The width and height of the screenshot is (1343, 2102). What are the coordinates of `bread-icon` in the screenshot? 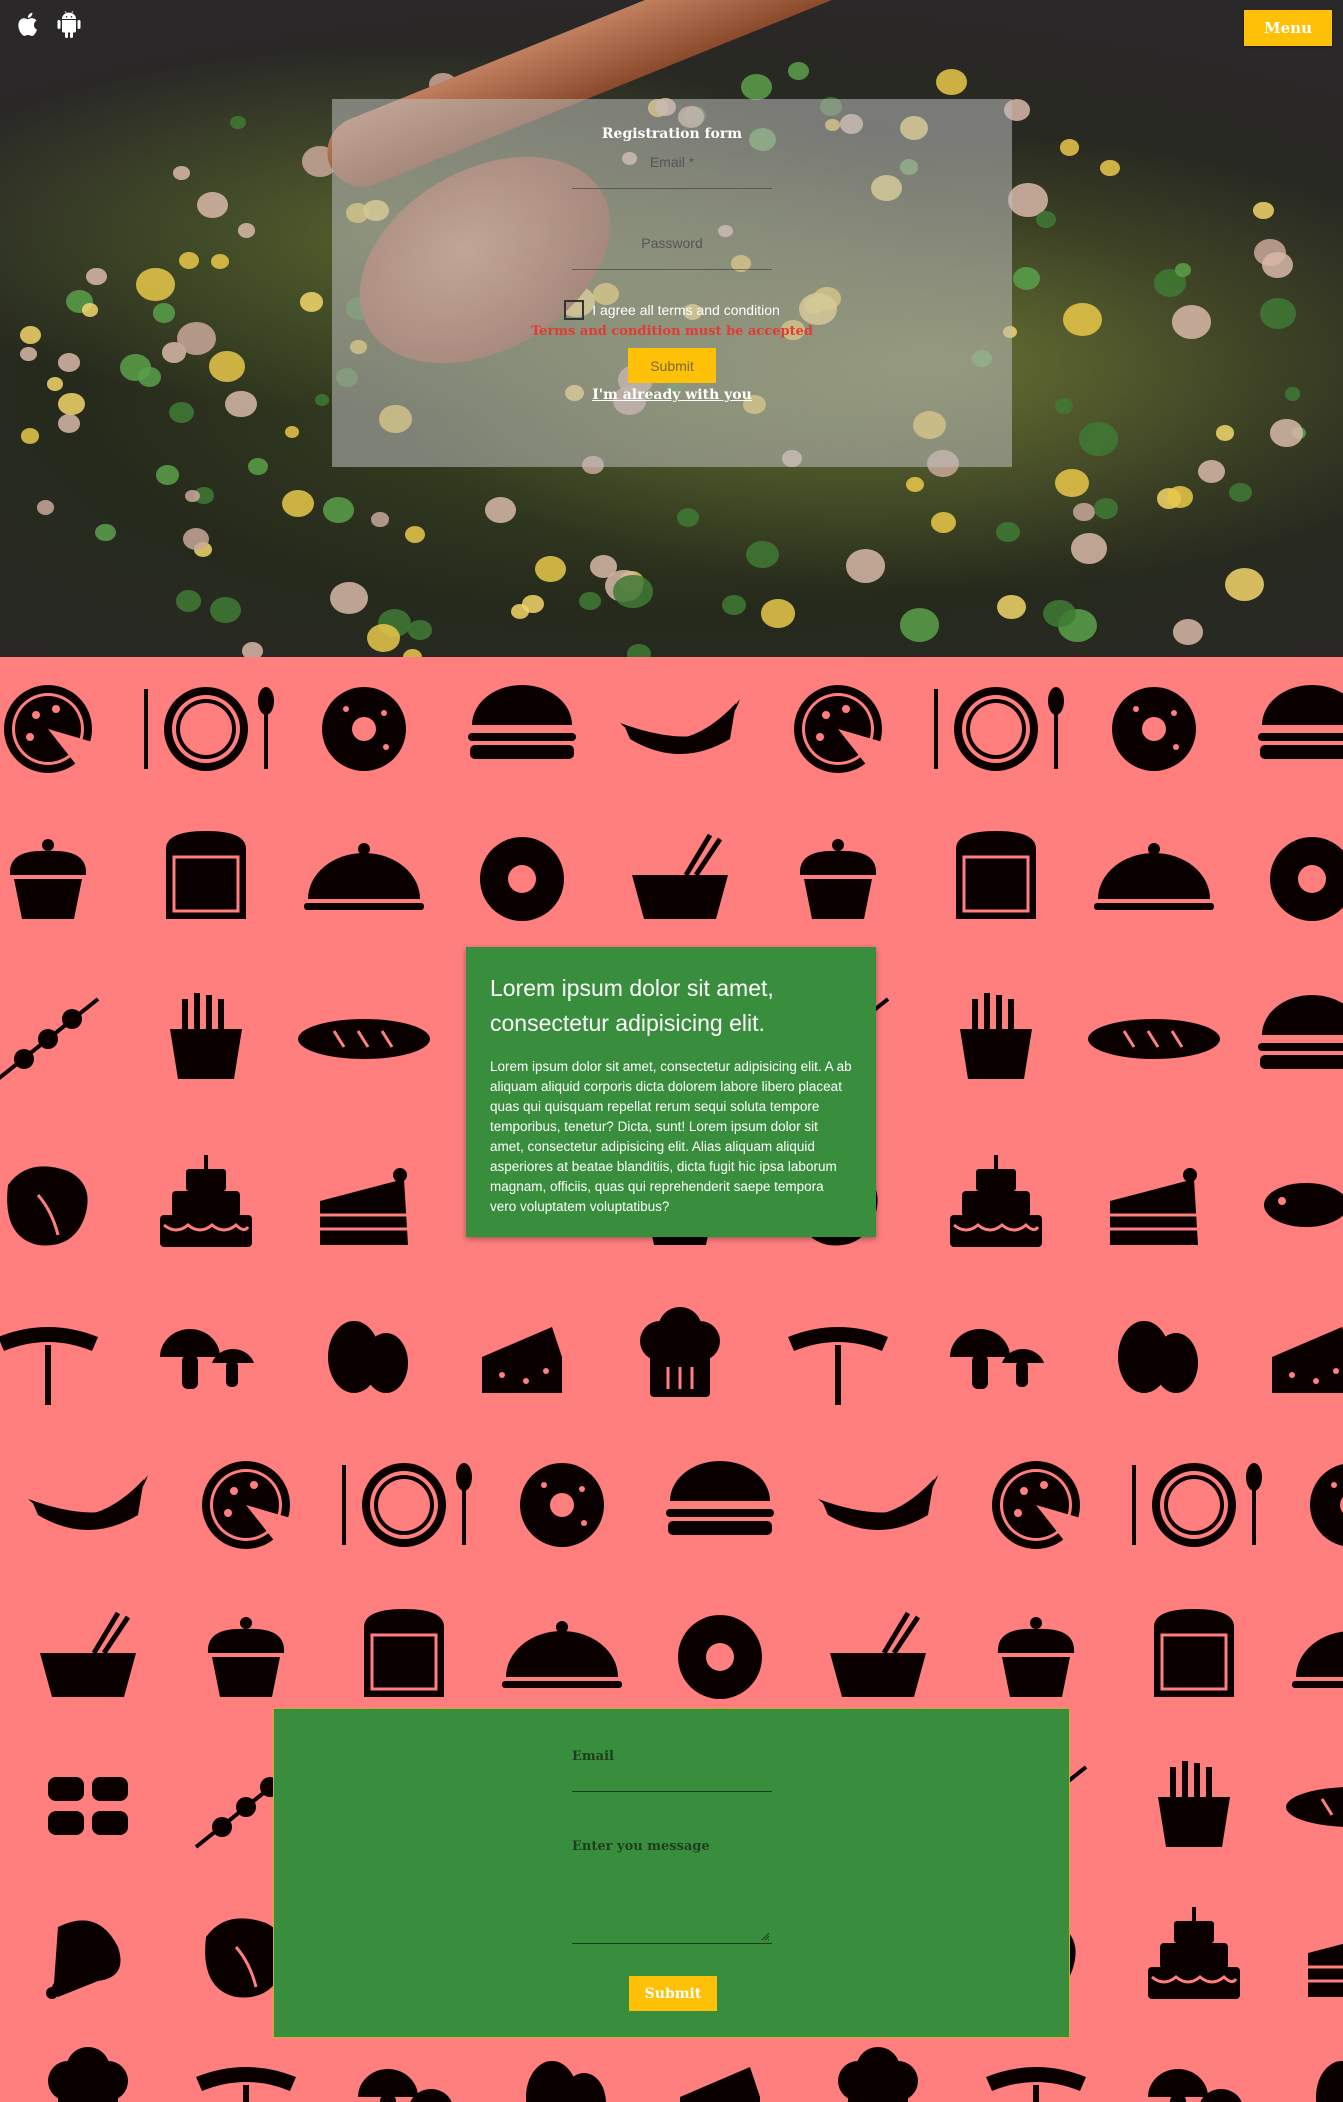 It's located at (206, 875).